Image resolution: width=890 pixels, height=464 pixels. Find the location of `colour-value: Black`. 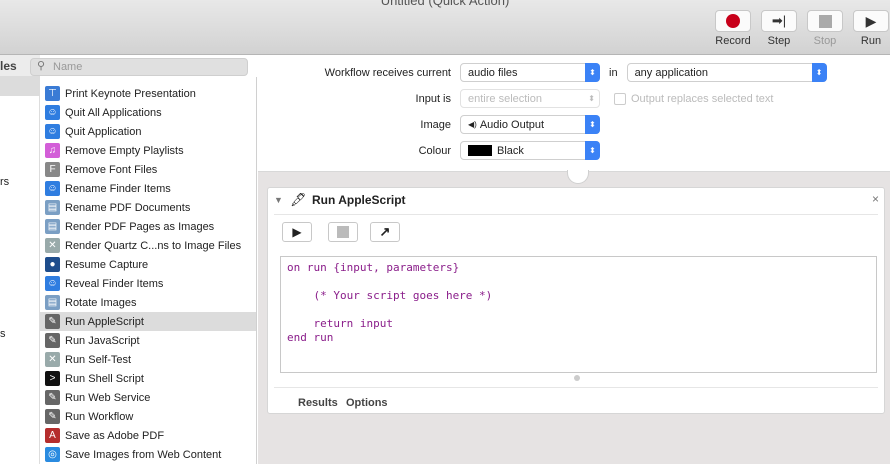

colour-value: Black is located at coordinates (510, 150).